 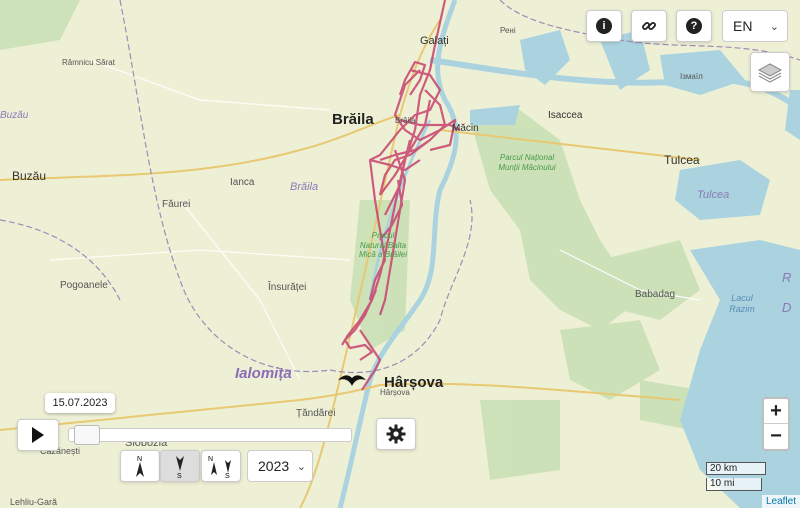 What do you see at coordinates (776, 411) in the screenshot?
I see `zoom-in-button: +` at bounding box center [776, 411].